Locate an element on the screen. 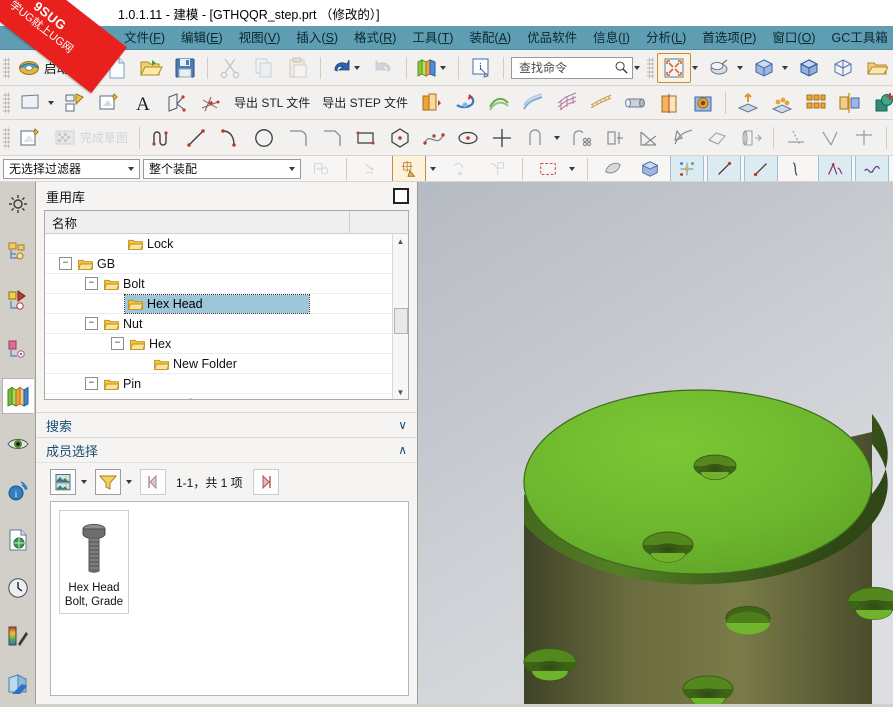 The image size is (893, 707). tree-vertical-scrollbar: ▲ ▼ is located at coordinates (400, 316).